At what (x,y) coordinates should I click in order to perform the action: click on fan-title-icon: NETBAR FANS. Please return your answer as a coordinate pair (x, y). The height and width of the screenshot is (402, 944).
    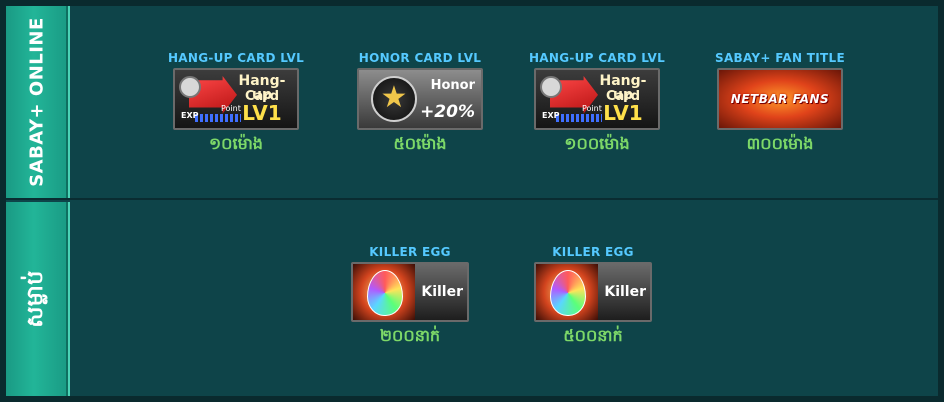
    Looking at the image, I should click on (780, 99).